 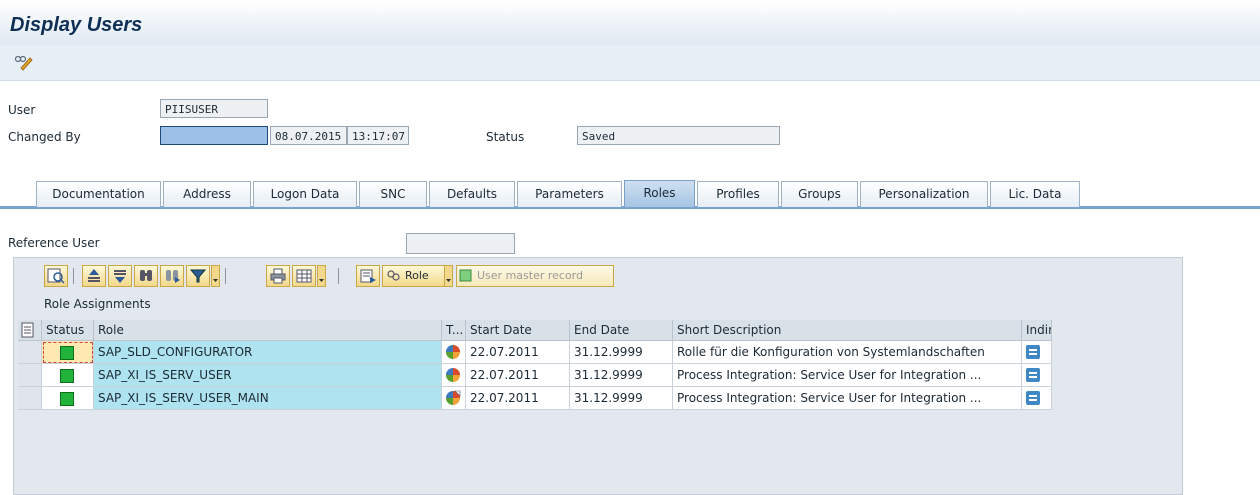 I want to click on role-button: Role, so click(x=417, y=276).